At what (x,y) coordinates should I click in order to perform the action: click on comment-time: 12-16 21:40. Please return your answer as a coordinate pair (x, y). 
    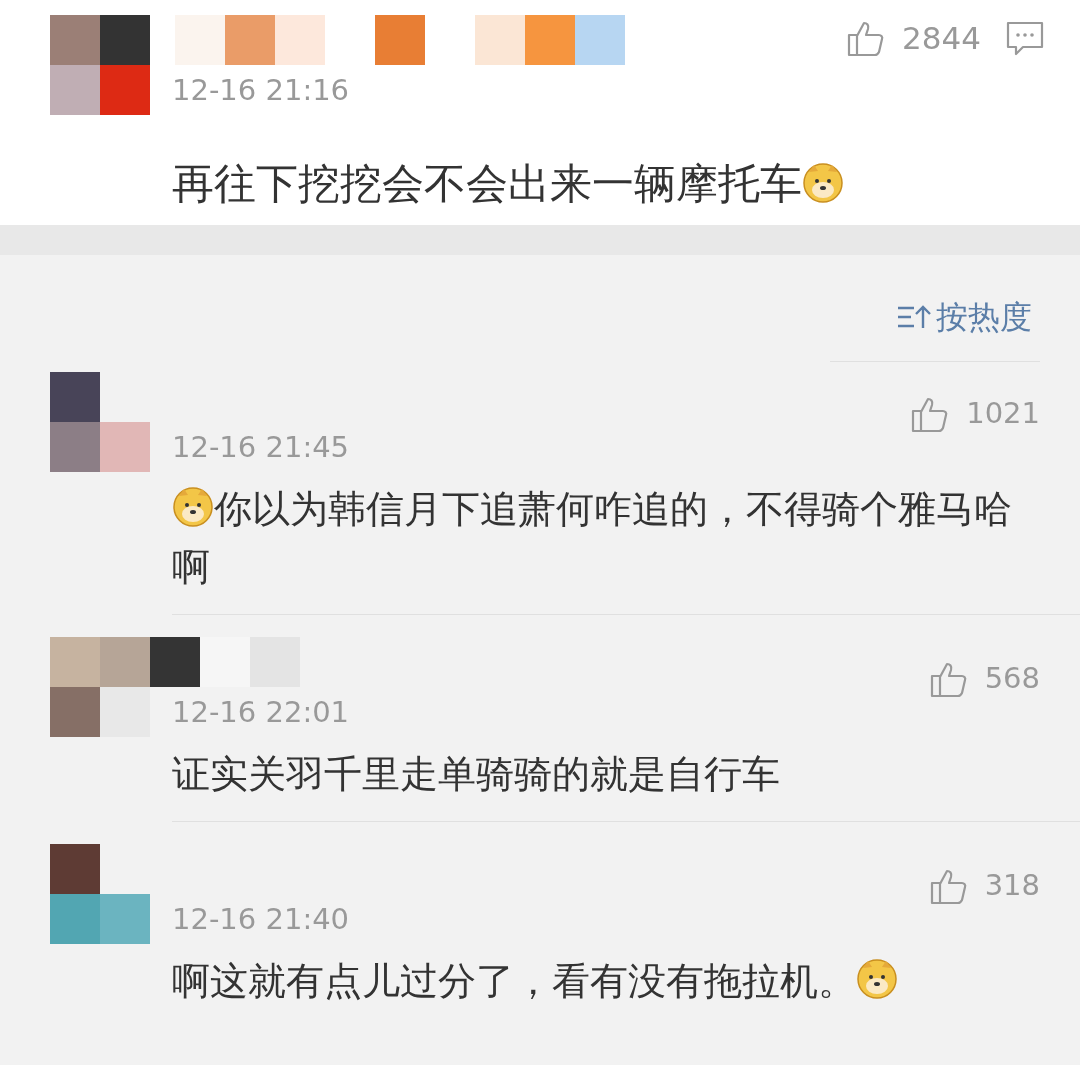
    Looking at the image, I should click on (261, 919).